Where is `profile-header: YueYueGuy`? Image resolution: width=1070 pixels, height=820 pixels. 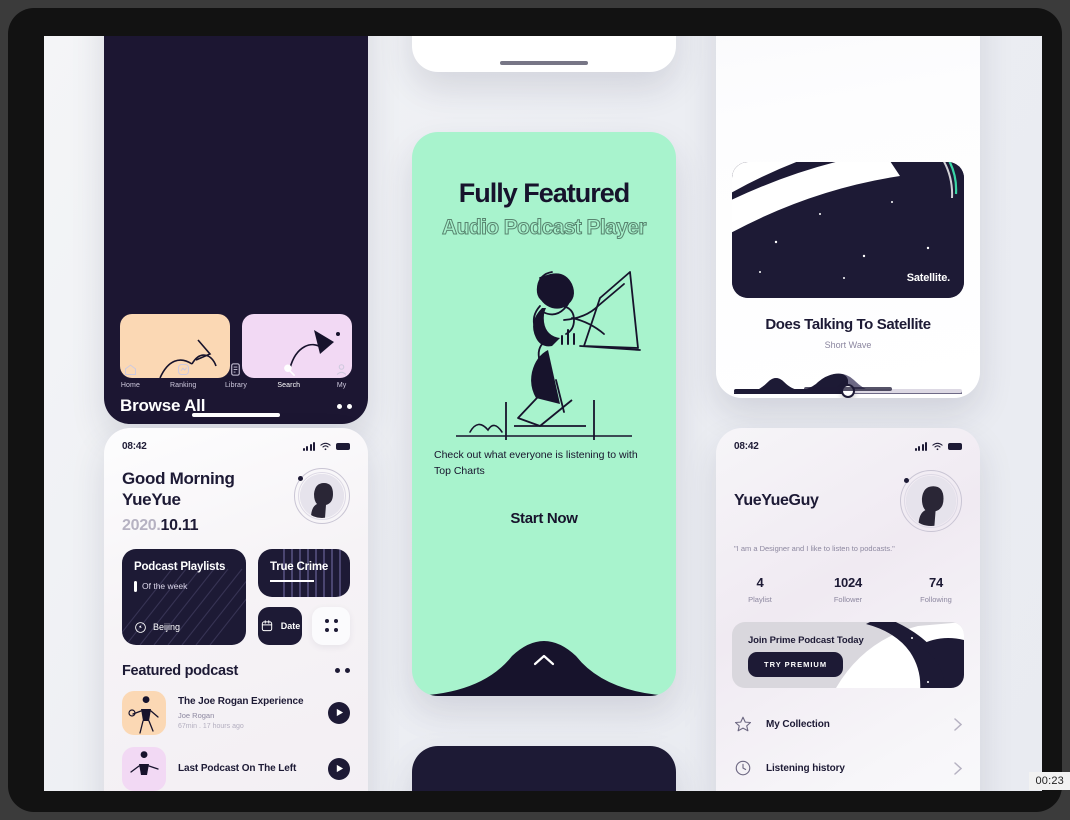
profile-header: YueYueGuy is located at coordinates (848, 492).